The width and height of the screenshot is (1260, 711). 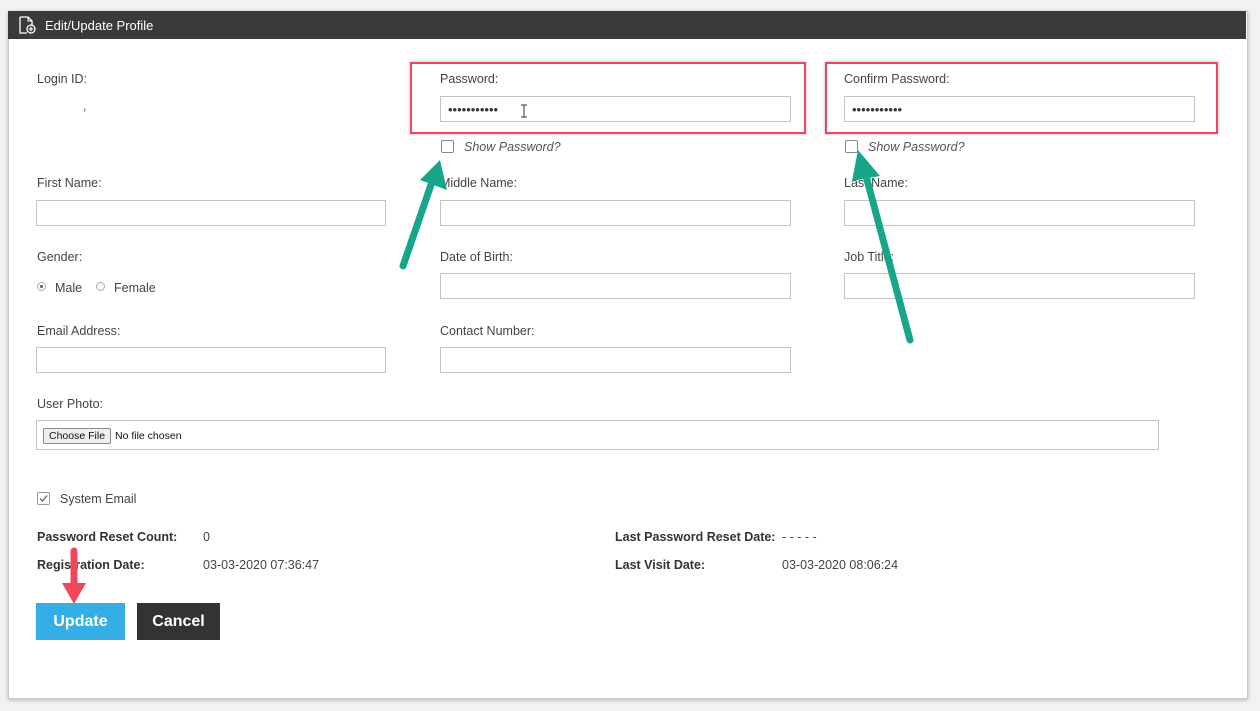 I want to click on no-file-chosen-text: No file chosen, so click(x=148, y=436).